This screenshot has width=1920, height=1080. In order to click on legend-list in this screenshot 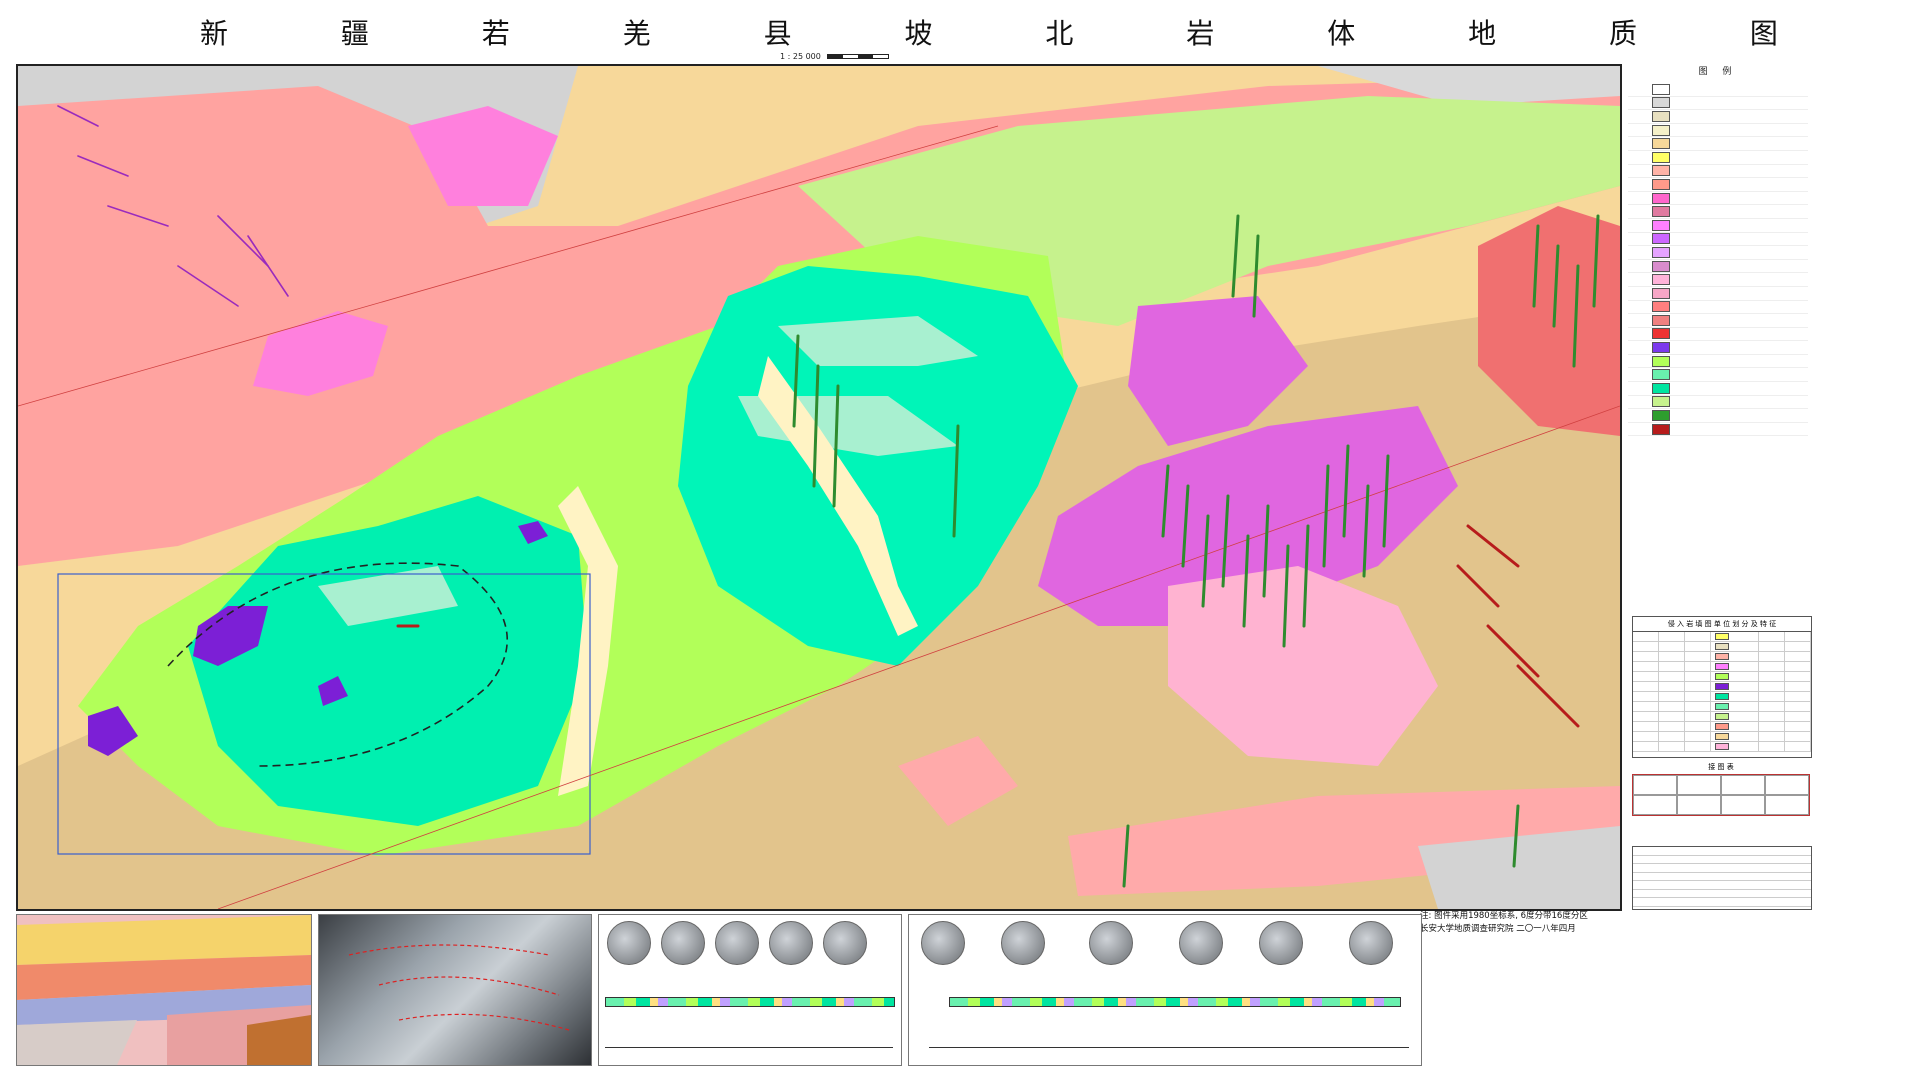, I will do `click(1718, 260)`.